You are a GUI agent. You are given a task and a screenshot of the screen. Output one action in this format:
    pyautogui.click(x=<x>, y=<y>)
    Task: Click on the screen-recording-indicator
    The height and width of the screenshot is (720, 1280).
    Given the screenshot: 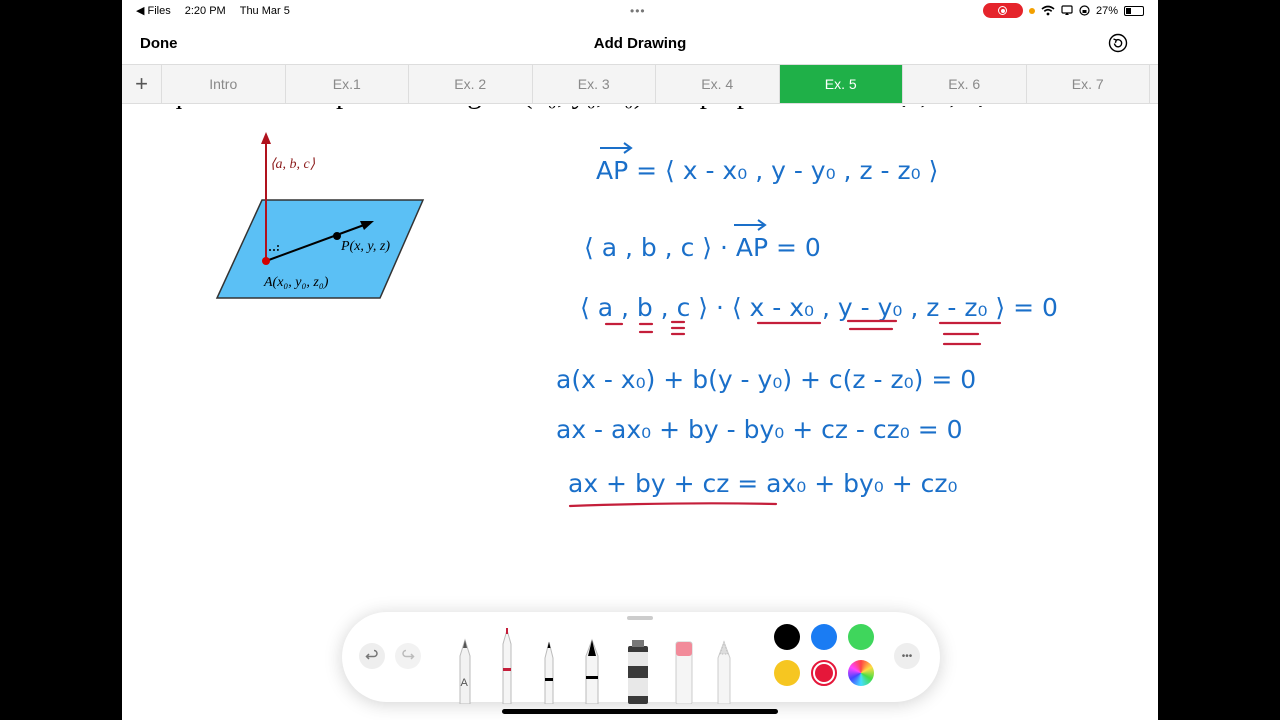 What is the action you would take?
    pyautogui.click(x=1002, y=10)
    